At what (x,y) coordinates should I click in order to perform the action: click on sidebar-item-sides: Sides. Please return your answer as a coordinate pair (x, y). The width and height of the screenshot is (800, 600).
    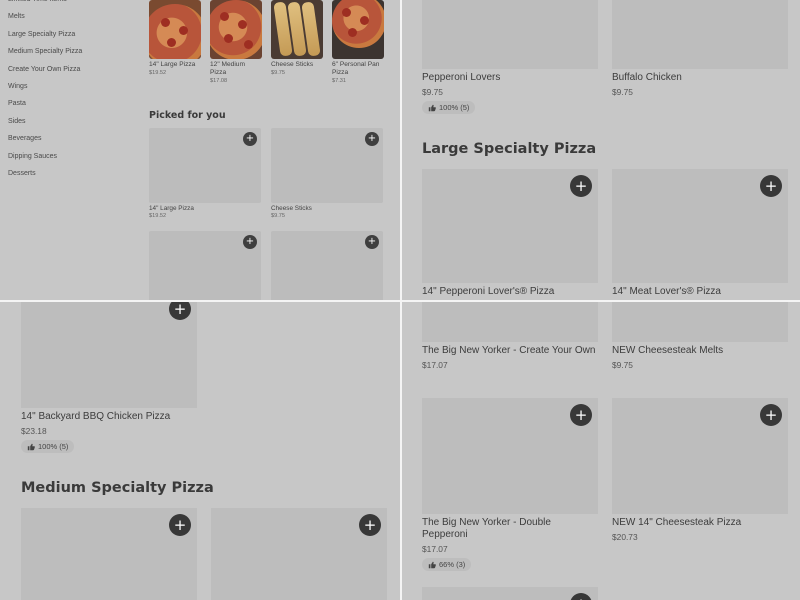
    Looking at the image, I should click on (68, 121).